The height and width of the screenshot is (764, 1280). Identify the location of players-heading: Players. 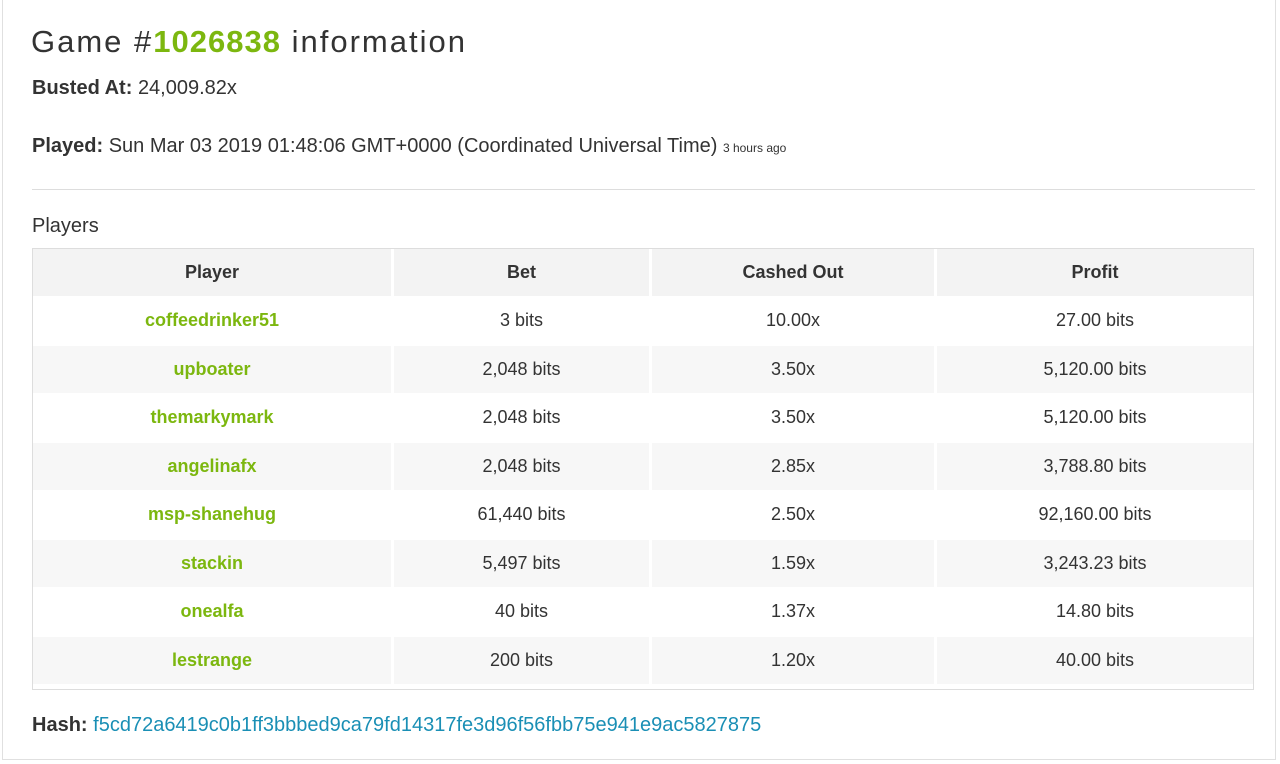
(65, 226).